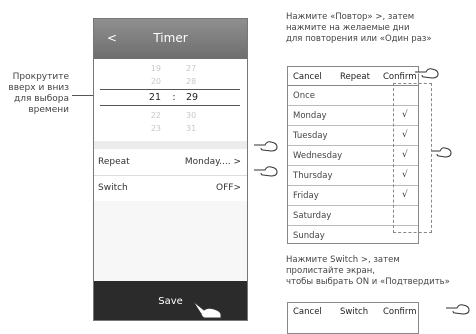 Image resolution: width=476 pixels, height=334 pixels. What do you see at coordinates (212, 162) in the screenshot?
I see `repeat-value: Monday.... >` at bounding box center [212, 162].